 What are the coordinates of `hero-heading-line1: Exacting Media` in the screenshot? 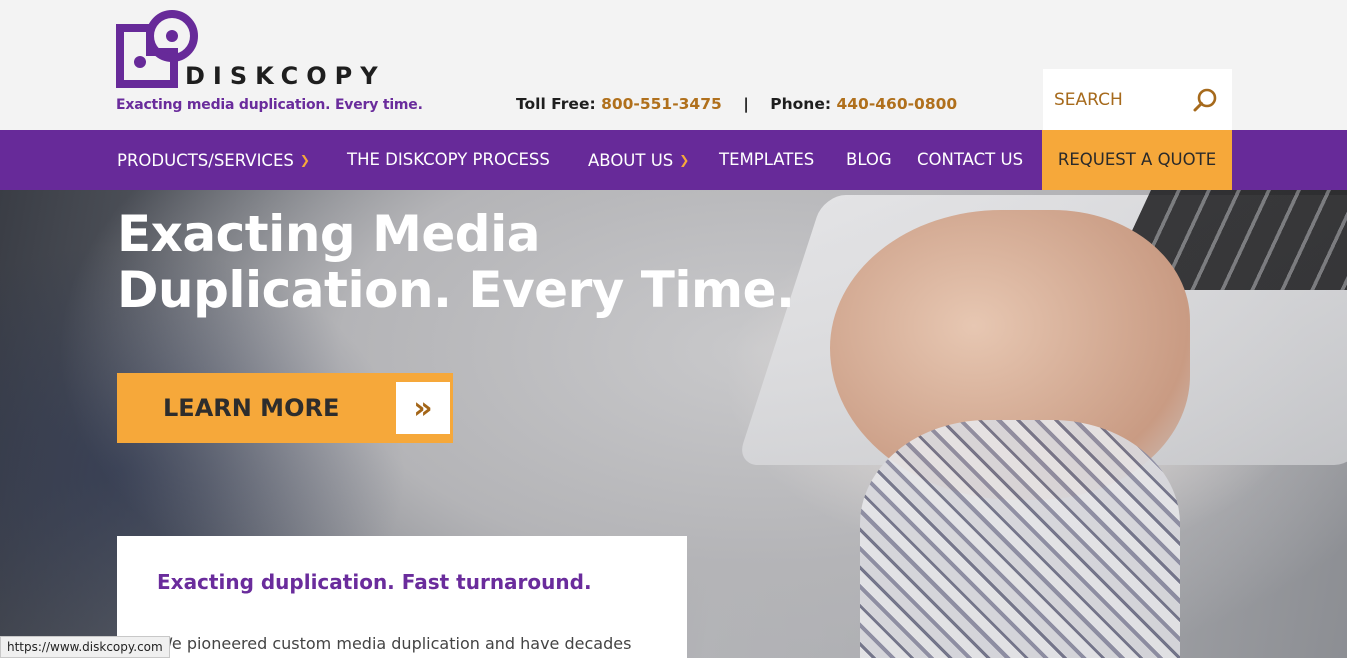 It's located at (328, 234).